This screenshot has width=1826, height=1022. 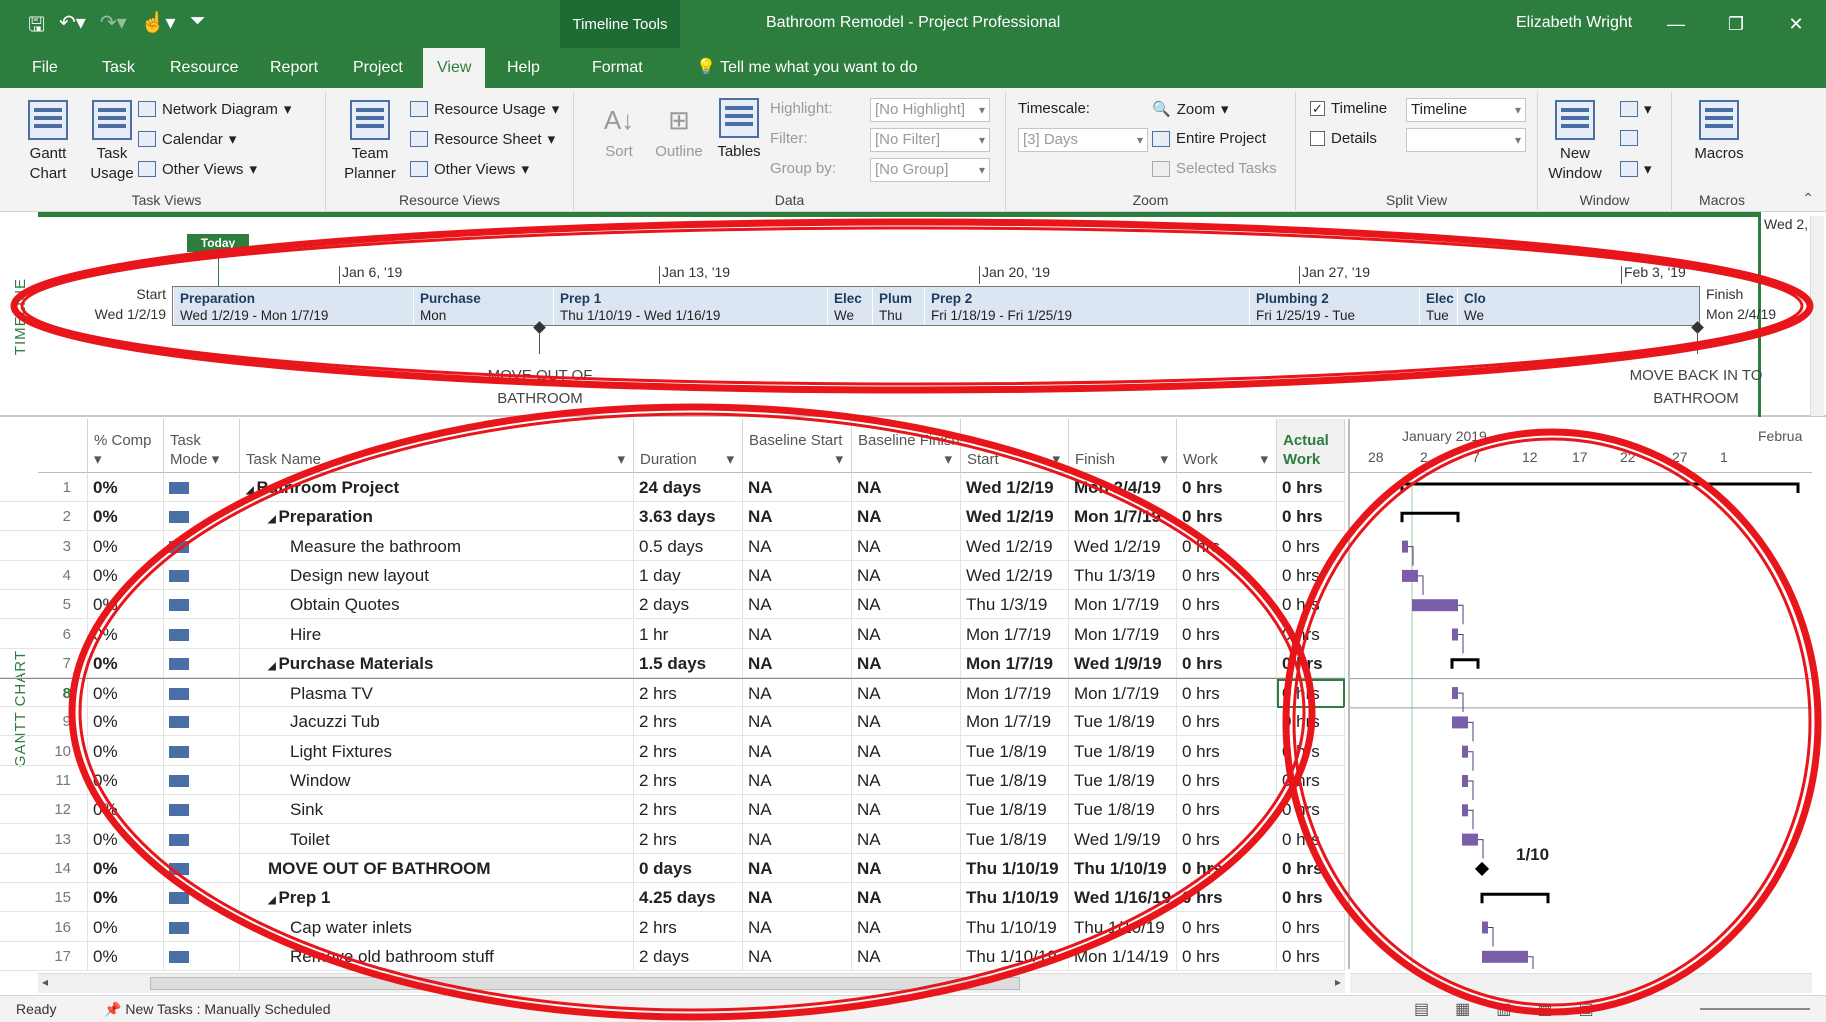 I want to click on col-header-comp: % Comp ▾, so click(x=126, y=446).